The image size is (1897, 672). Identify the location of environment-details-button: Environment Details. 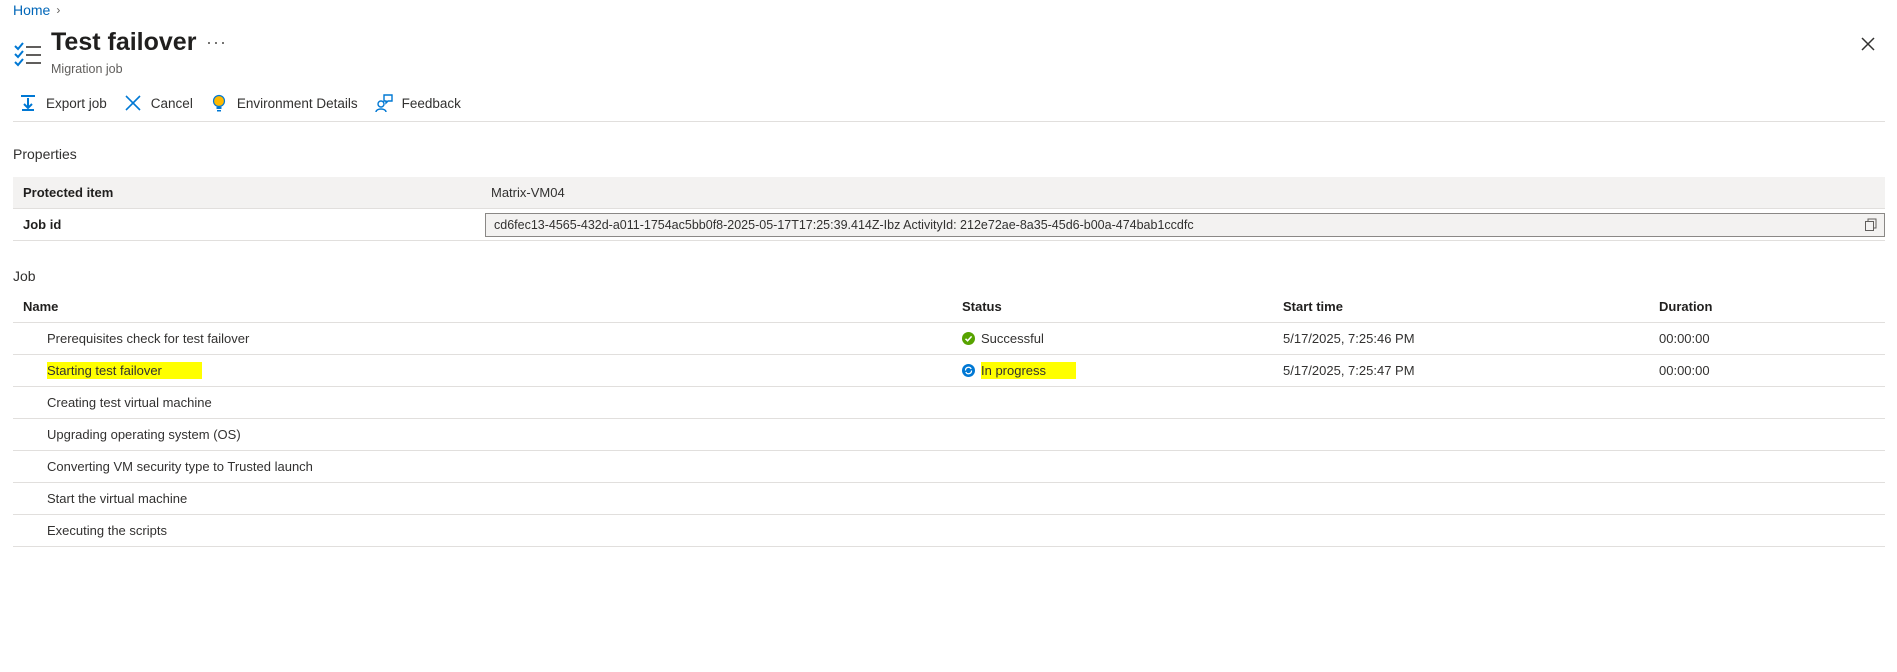
(283, 103).